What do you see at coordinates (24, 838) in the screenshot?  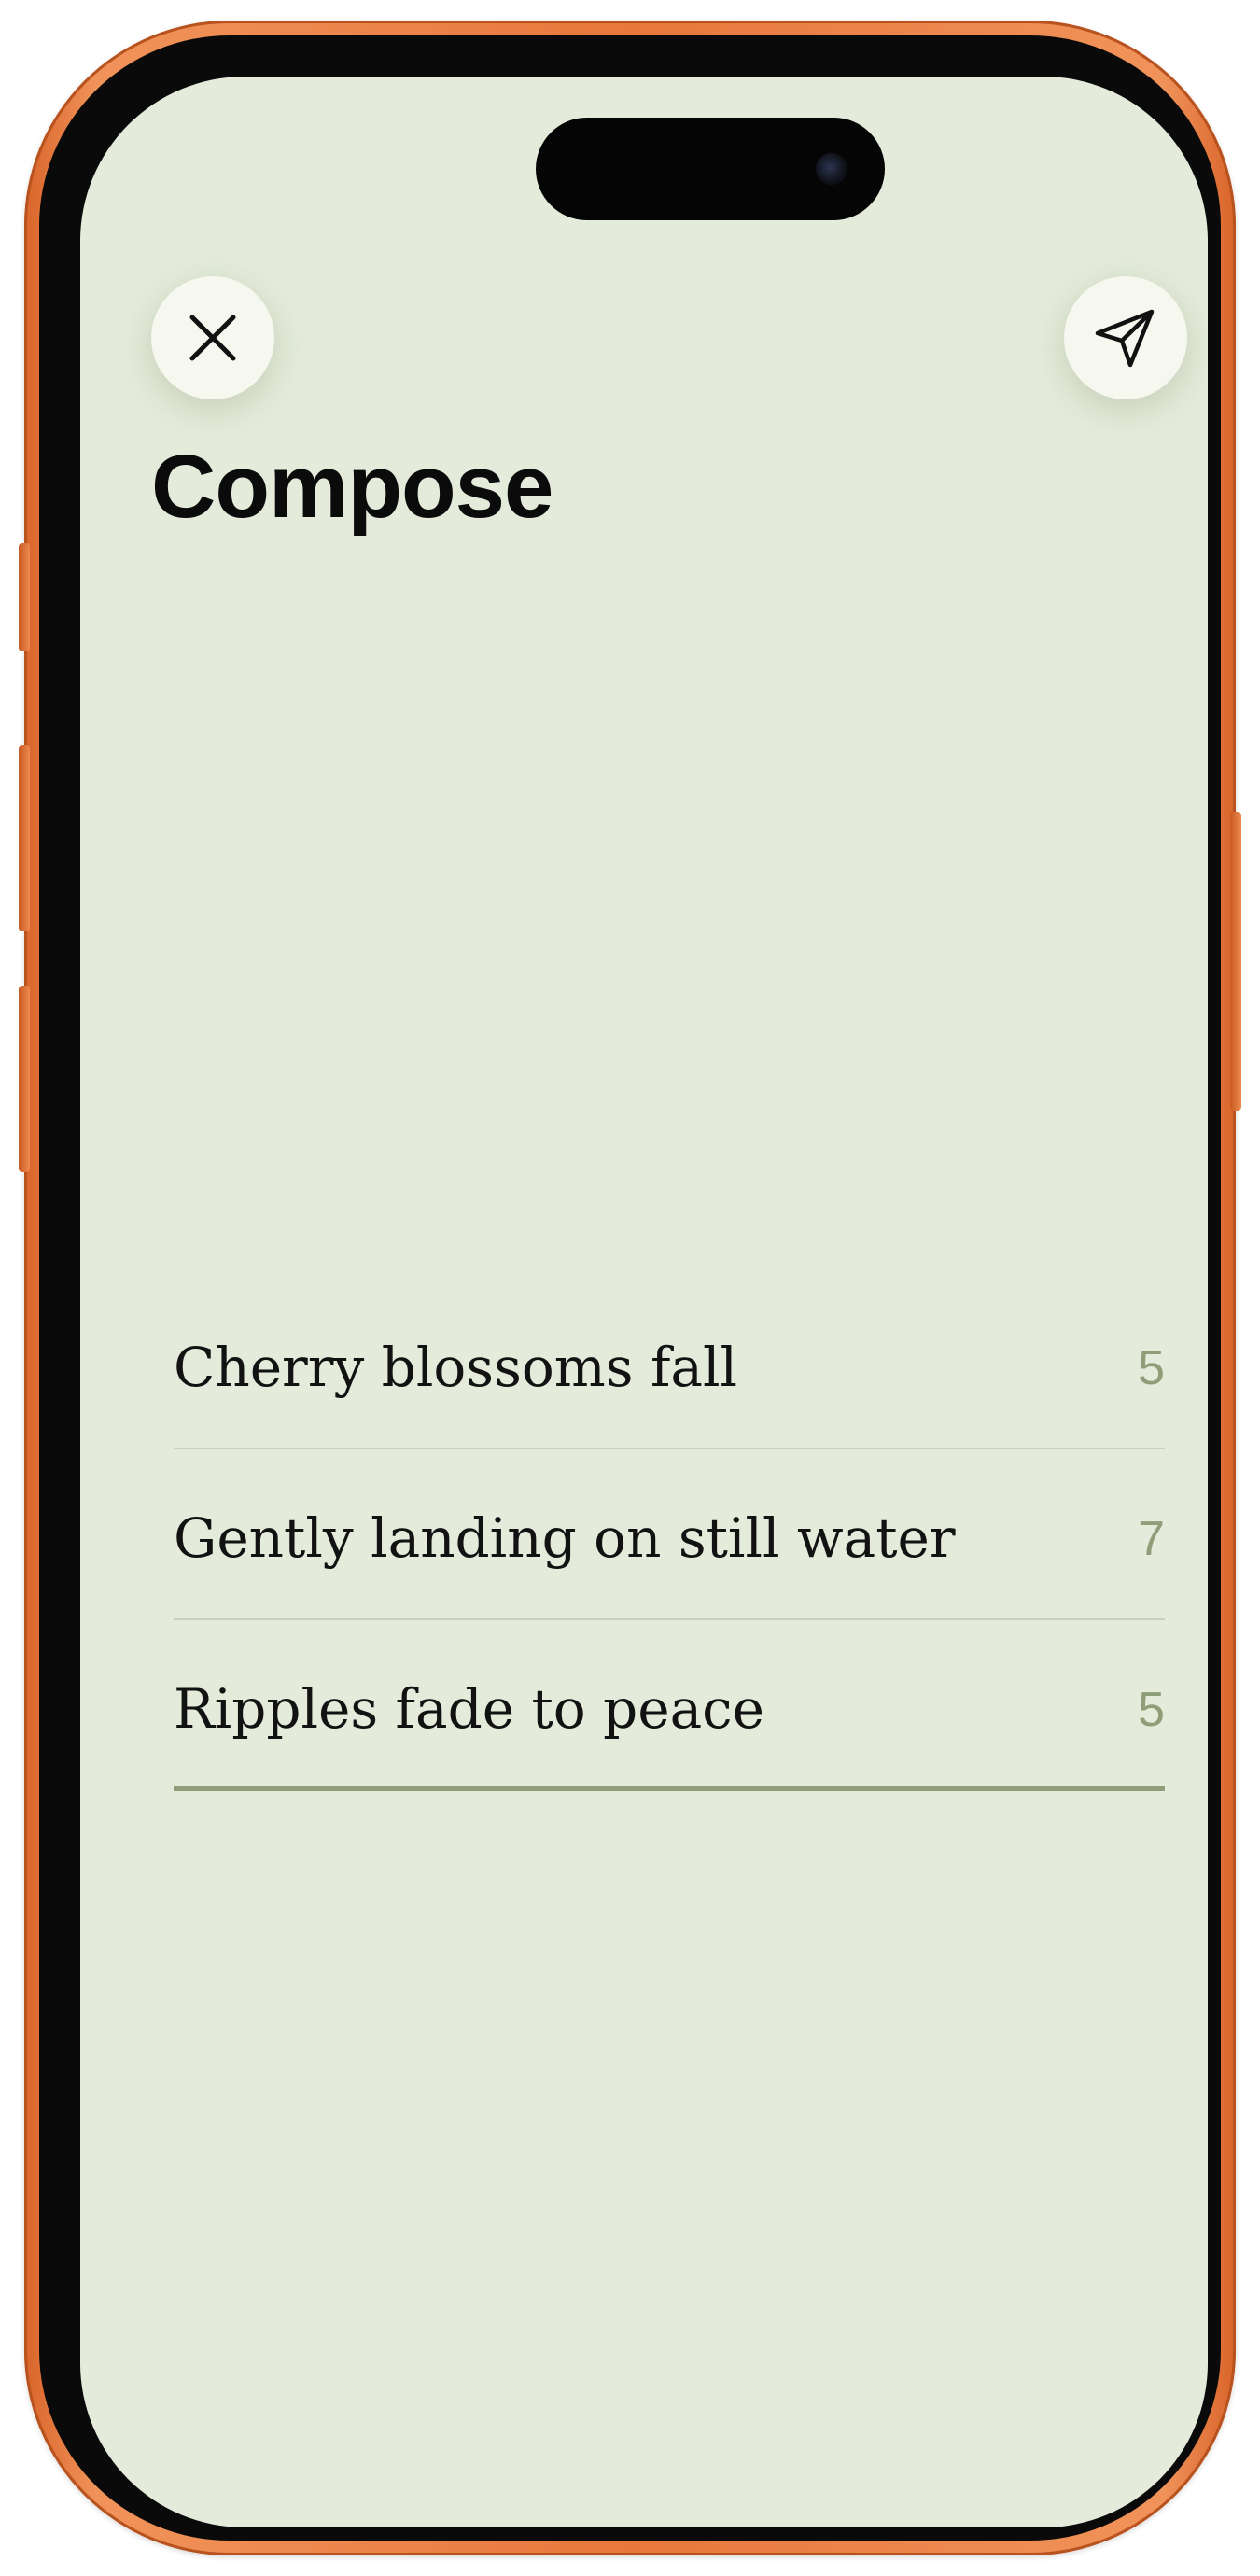 I see `volume-up-button` at bounding box center [24, 838].